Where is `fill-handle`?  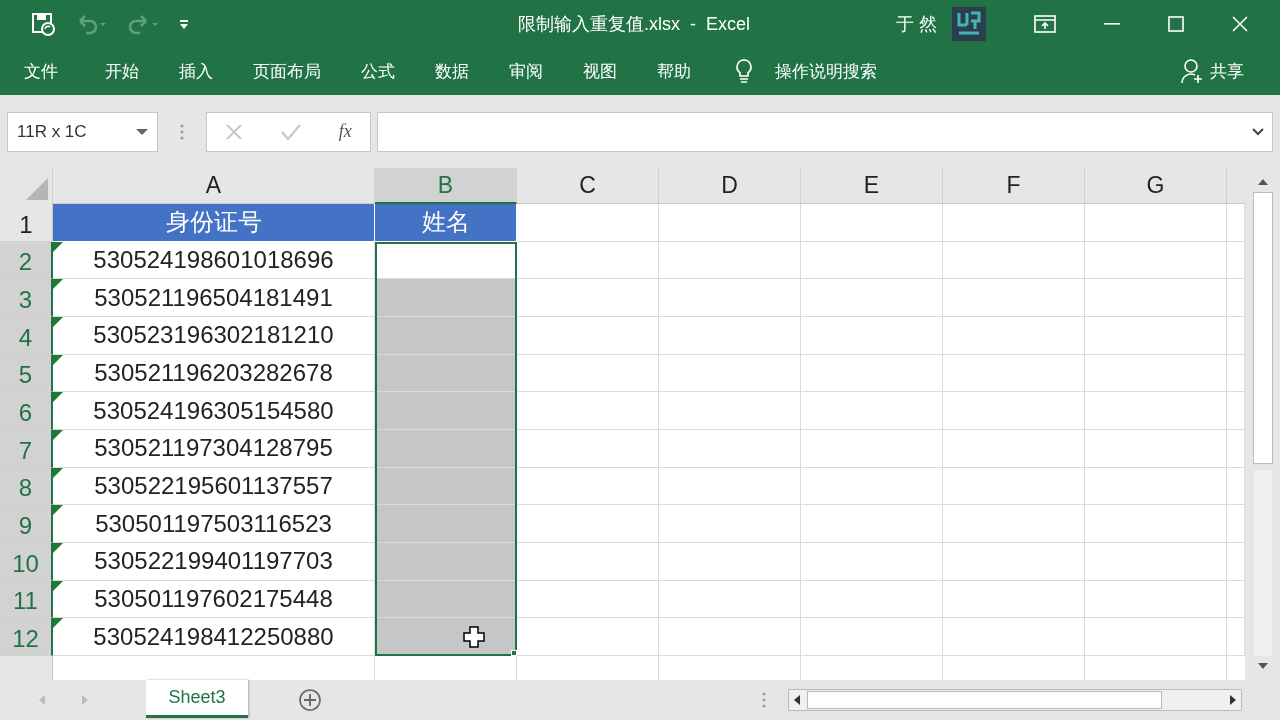 fill-handle is located at coordinates (514, 653).